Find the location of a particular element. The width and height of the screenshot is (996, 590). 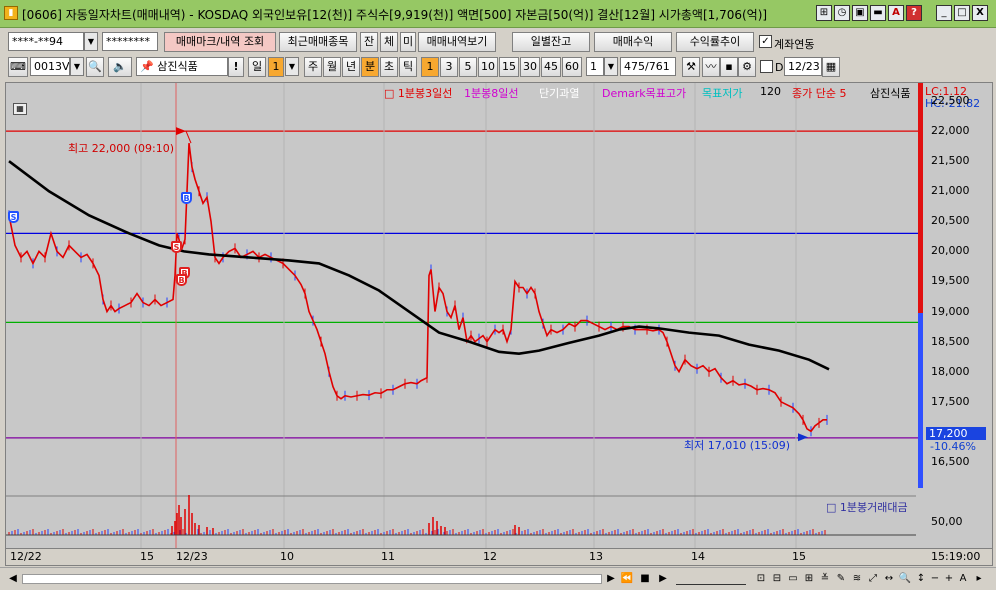

account-number-field: ****-**94 is located at coordinates (46, 41).